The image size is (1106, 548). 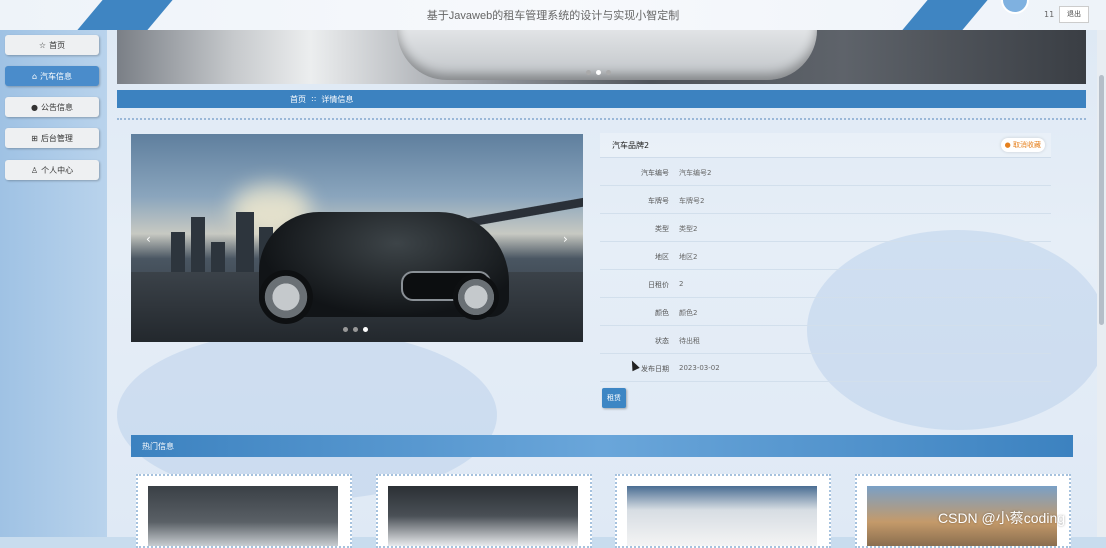 I want to click on field-value: 2023-03-02, so click(x=699, y=368).